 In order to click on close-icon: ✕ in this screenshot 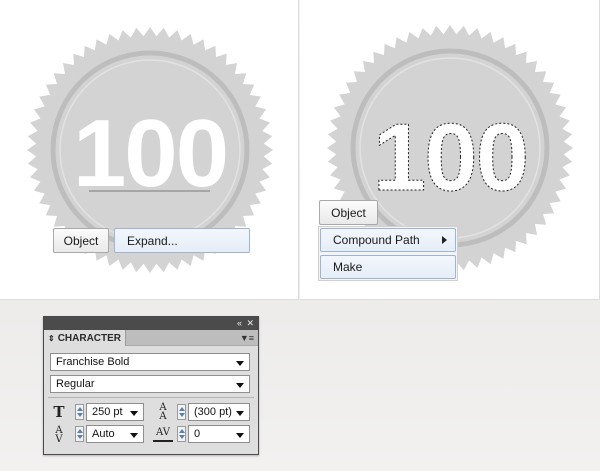, I will do `click(250, 323)`.